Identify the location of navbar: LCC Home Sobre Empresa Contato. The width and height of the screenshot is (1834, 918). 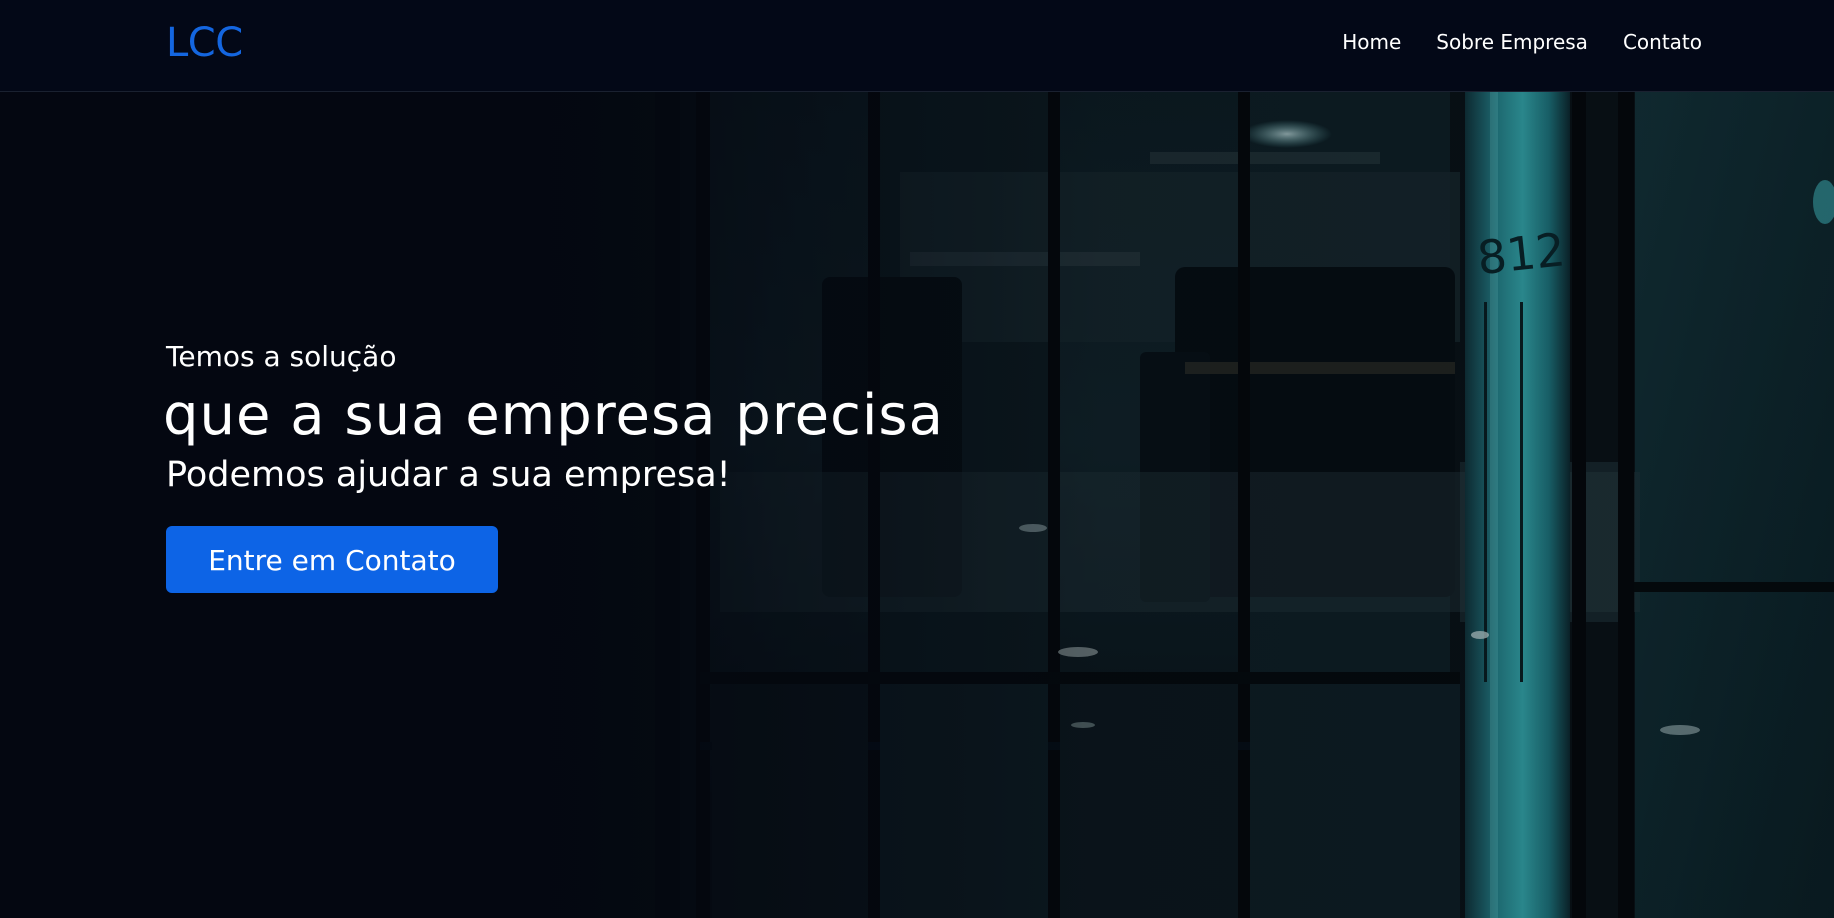
(917, 46).